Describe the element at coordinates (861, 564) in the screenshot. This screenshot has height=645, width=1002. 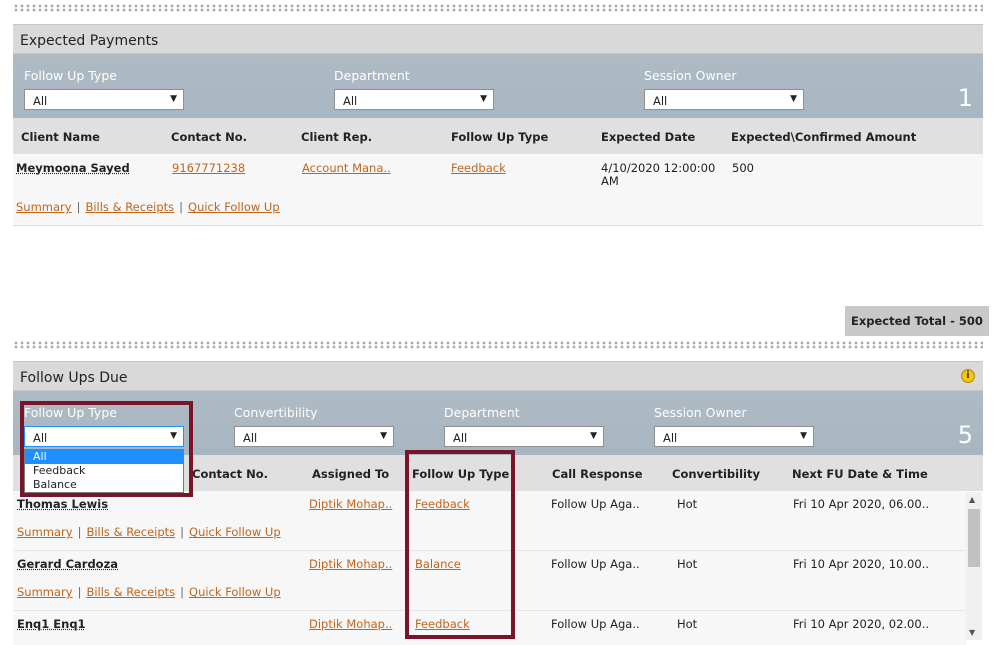
I see `next-fu-datetime: Fri 10 Apr 2020, 10.00..` at that location.